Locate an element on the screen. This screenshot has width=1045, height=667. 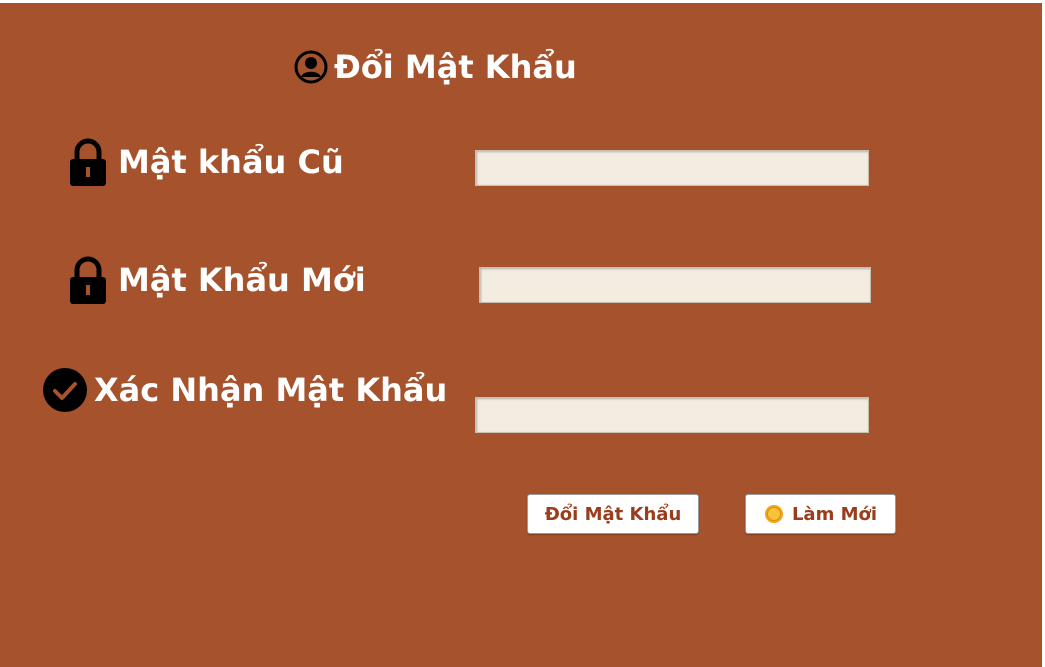
confirm-password-input is located at coordinates (672, 415).